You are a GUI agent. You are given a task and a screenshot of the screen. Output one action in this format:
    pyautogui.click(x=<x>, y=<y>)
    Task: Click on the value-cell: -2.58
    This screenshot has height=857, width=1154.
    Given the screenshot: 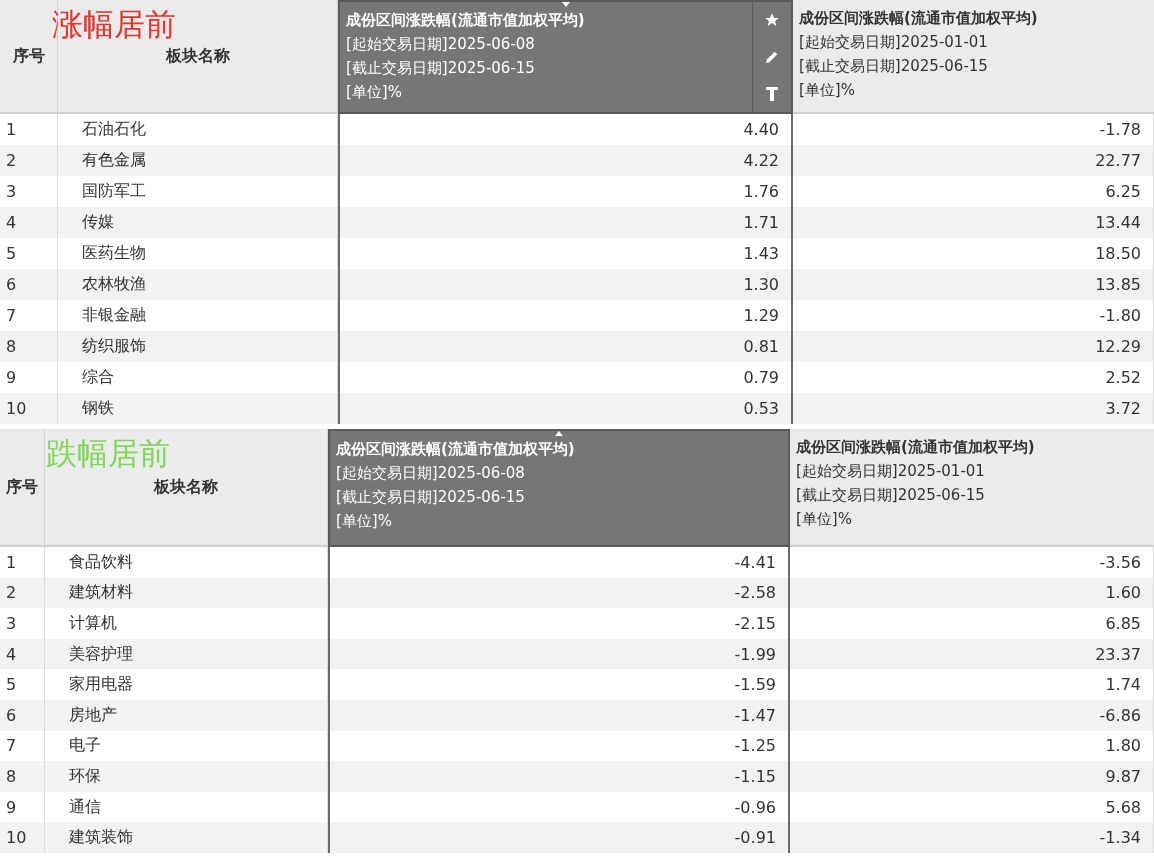 What is the action you would take?
    pyautogui.click(x=559, y=593)
    